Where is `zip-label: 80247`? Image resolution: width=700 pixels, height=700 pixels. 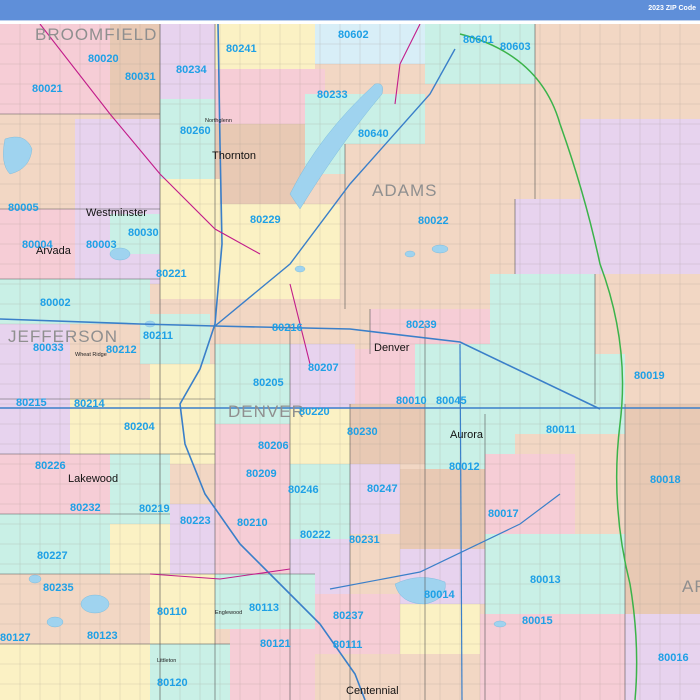 zip-label: 80247 is located at coordinates (382, 489).